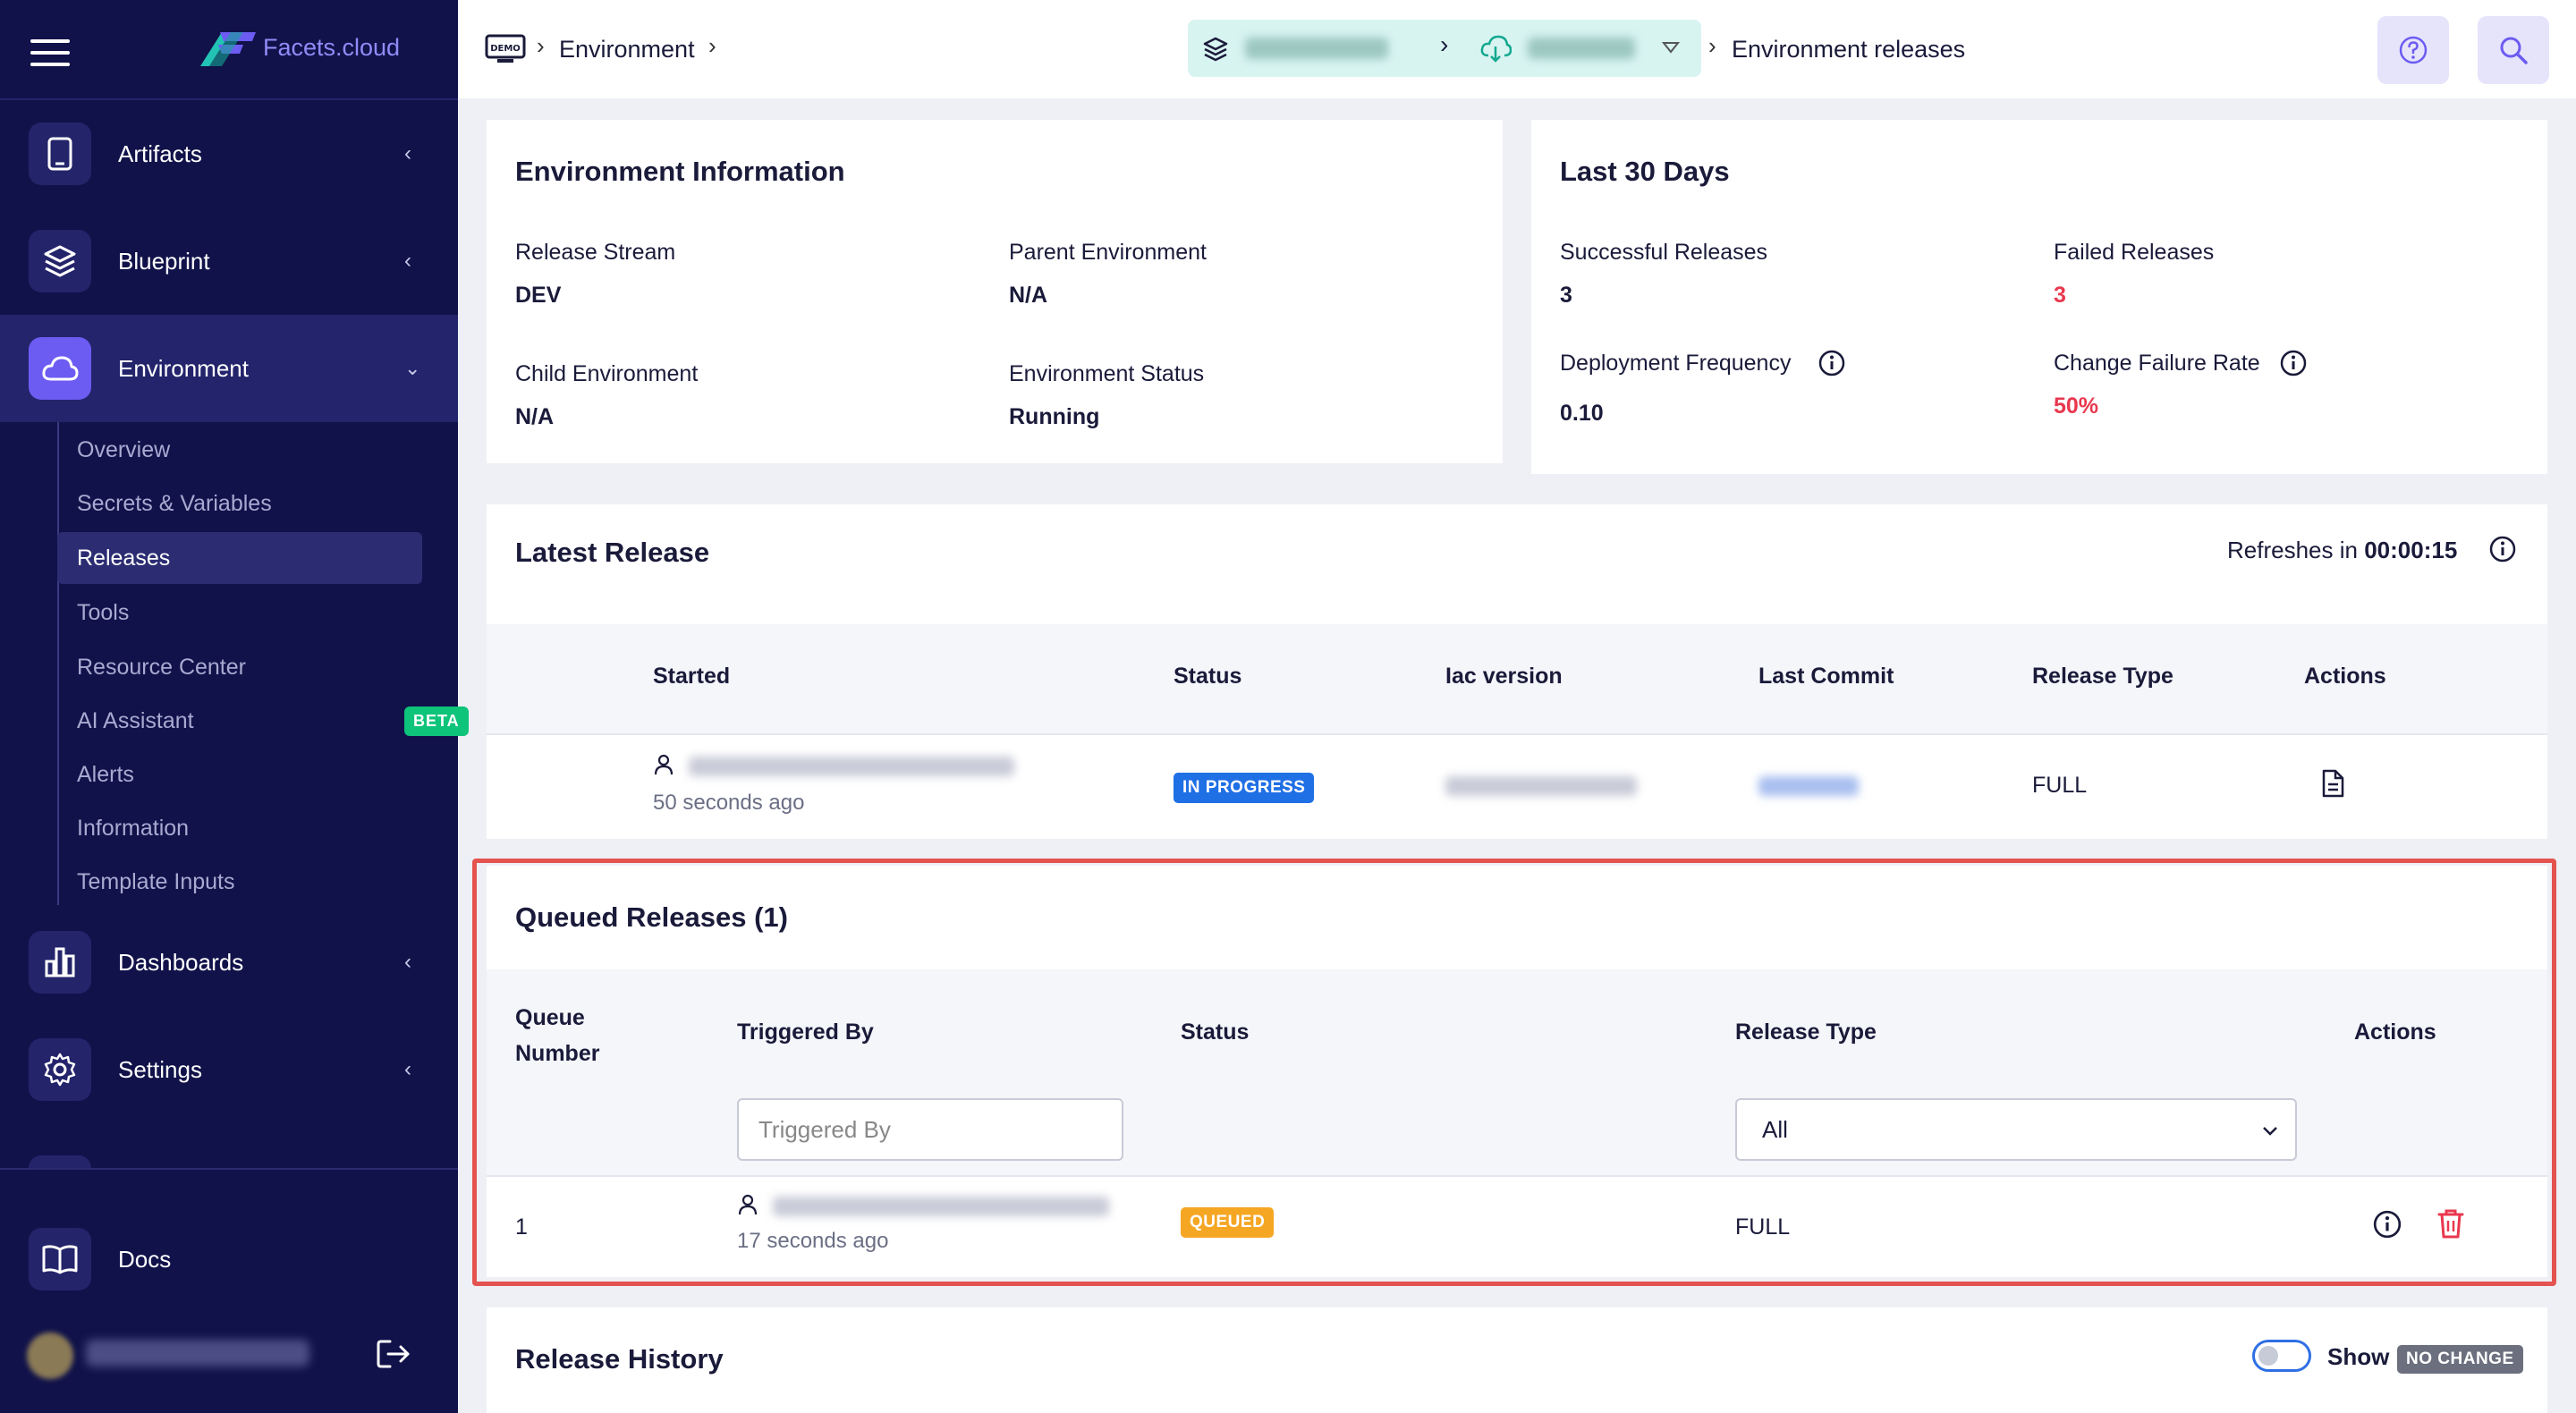 This screenshot has width=2576, height=1413. I want to click on submenu-item-releases: Releases, so click(239, 558).